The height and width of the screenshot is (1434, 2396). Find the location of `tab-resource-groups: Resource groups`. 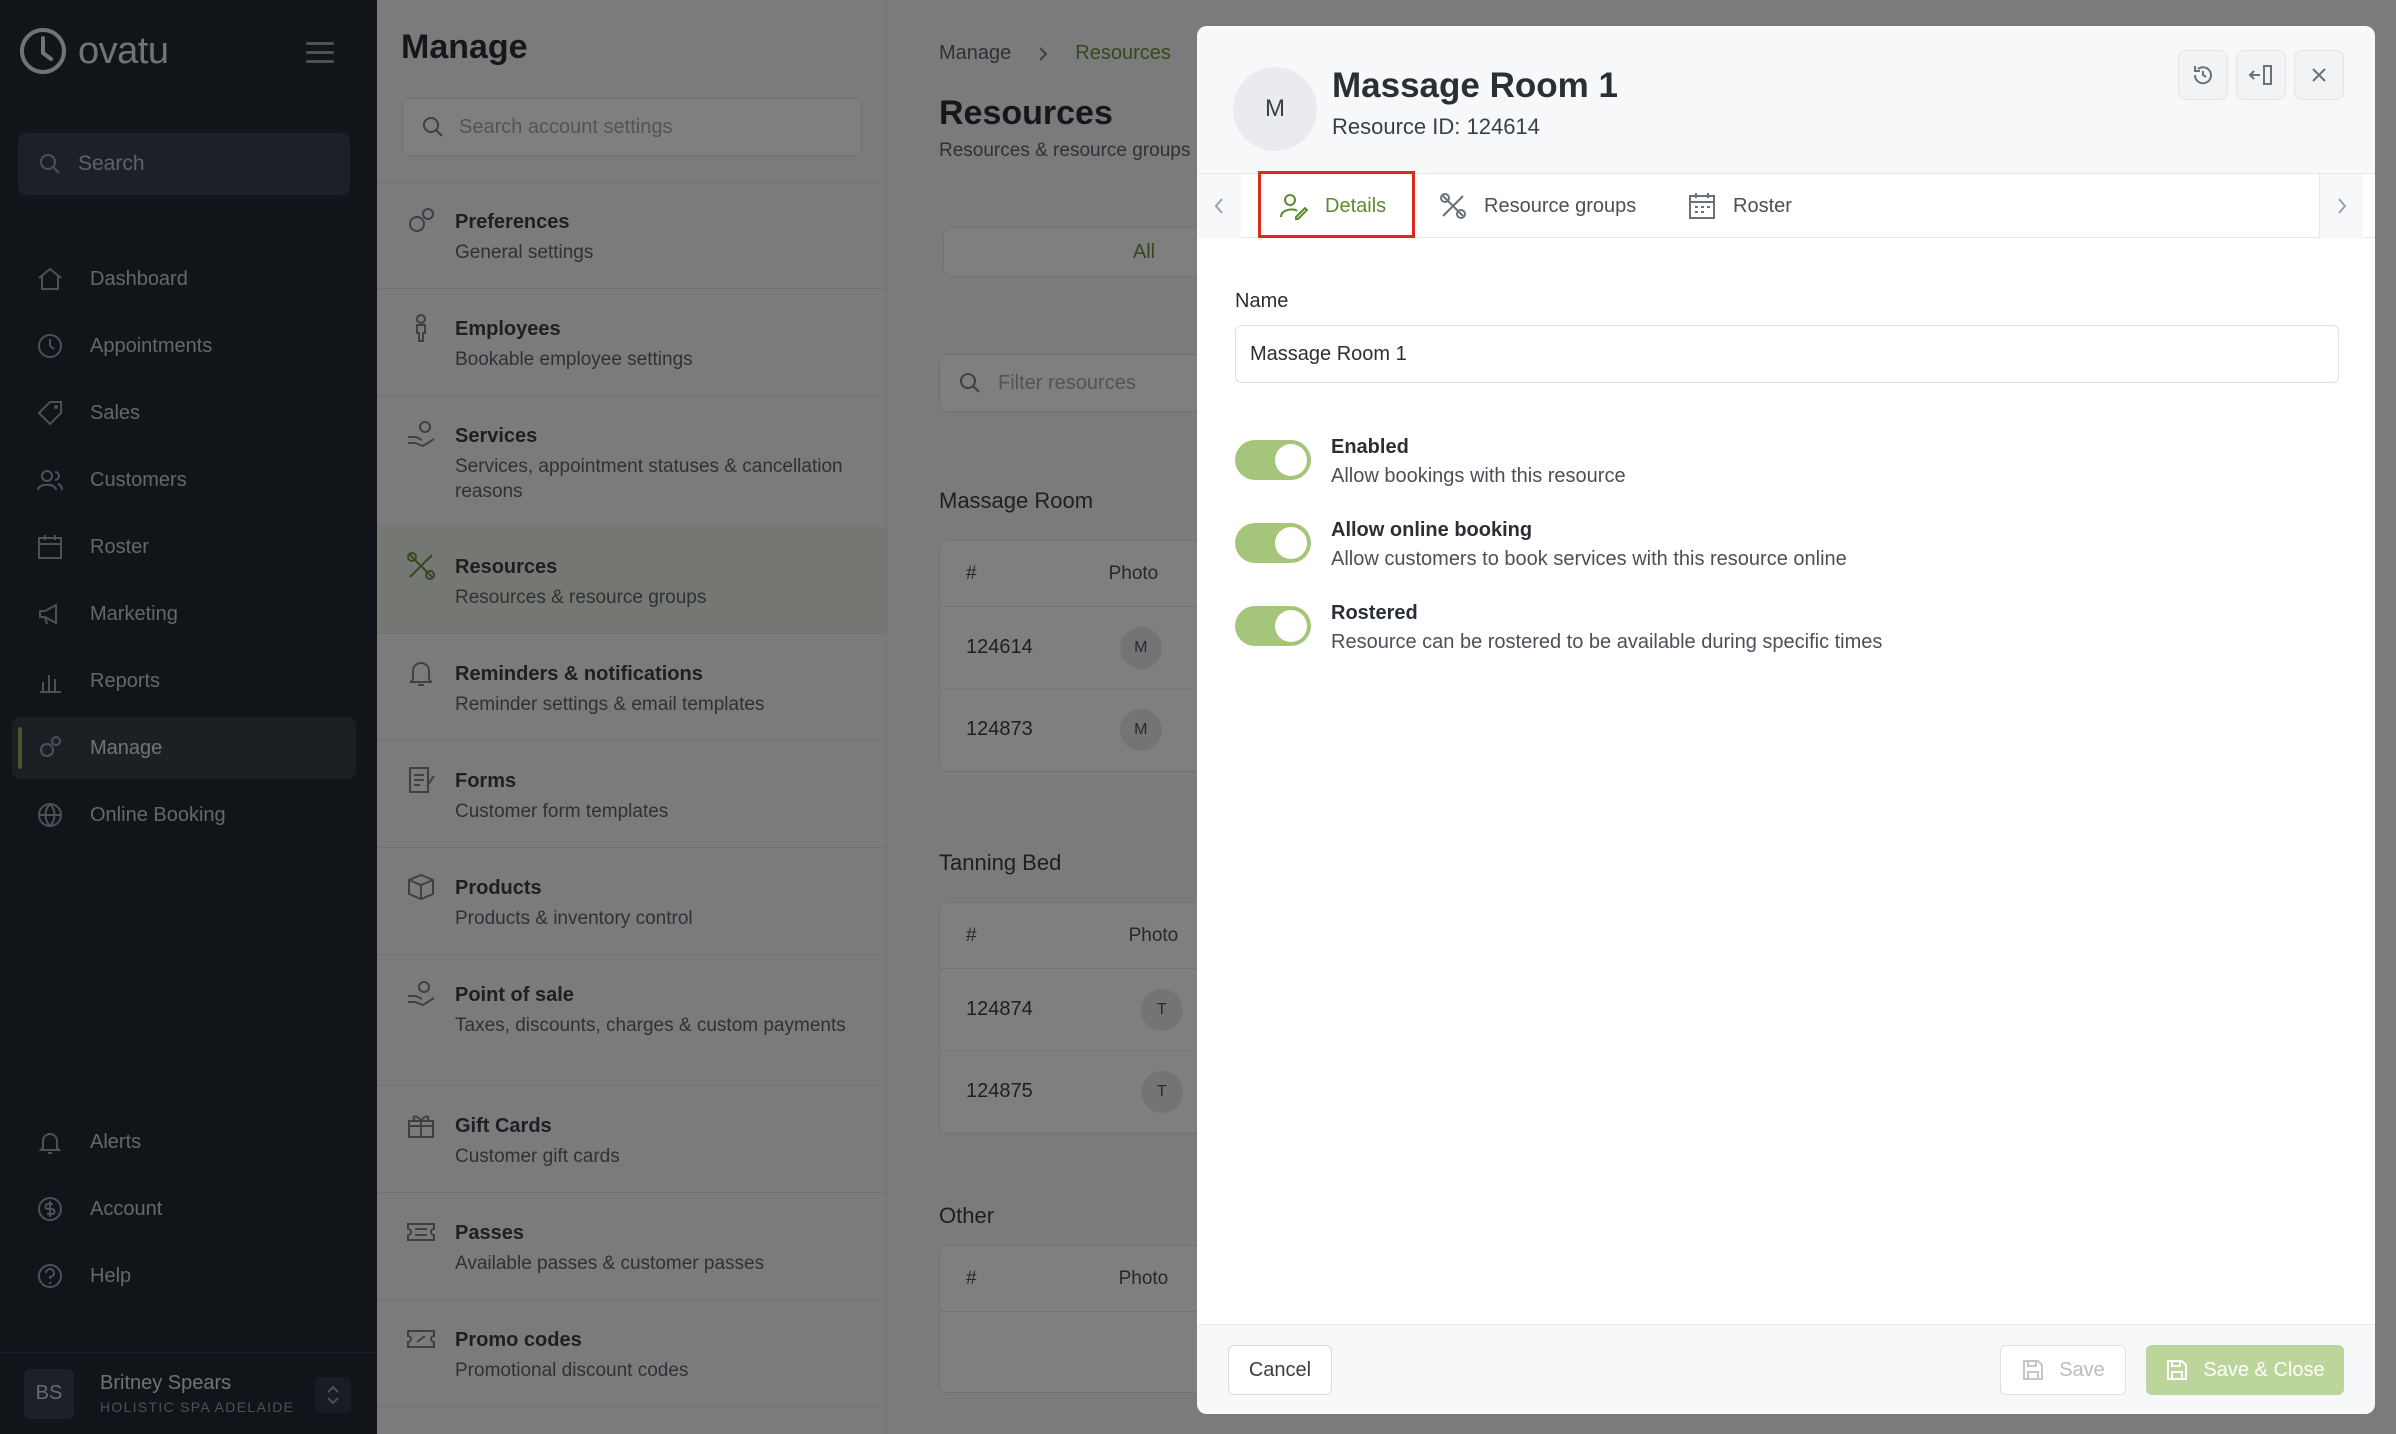

tab-resource-groups: Resource groups is located at coordinates (1537, 206).